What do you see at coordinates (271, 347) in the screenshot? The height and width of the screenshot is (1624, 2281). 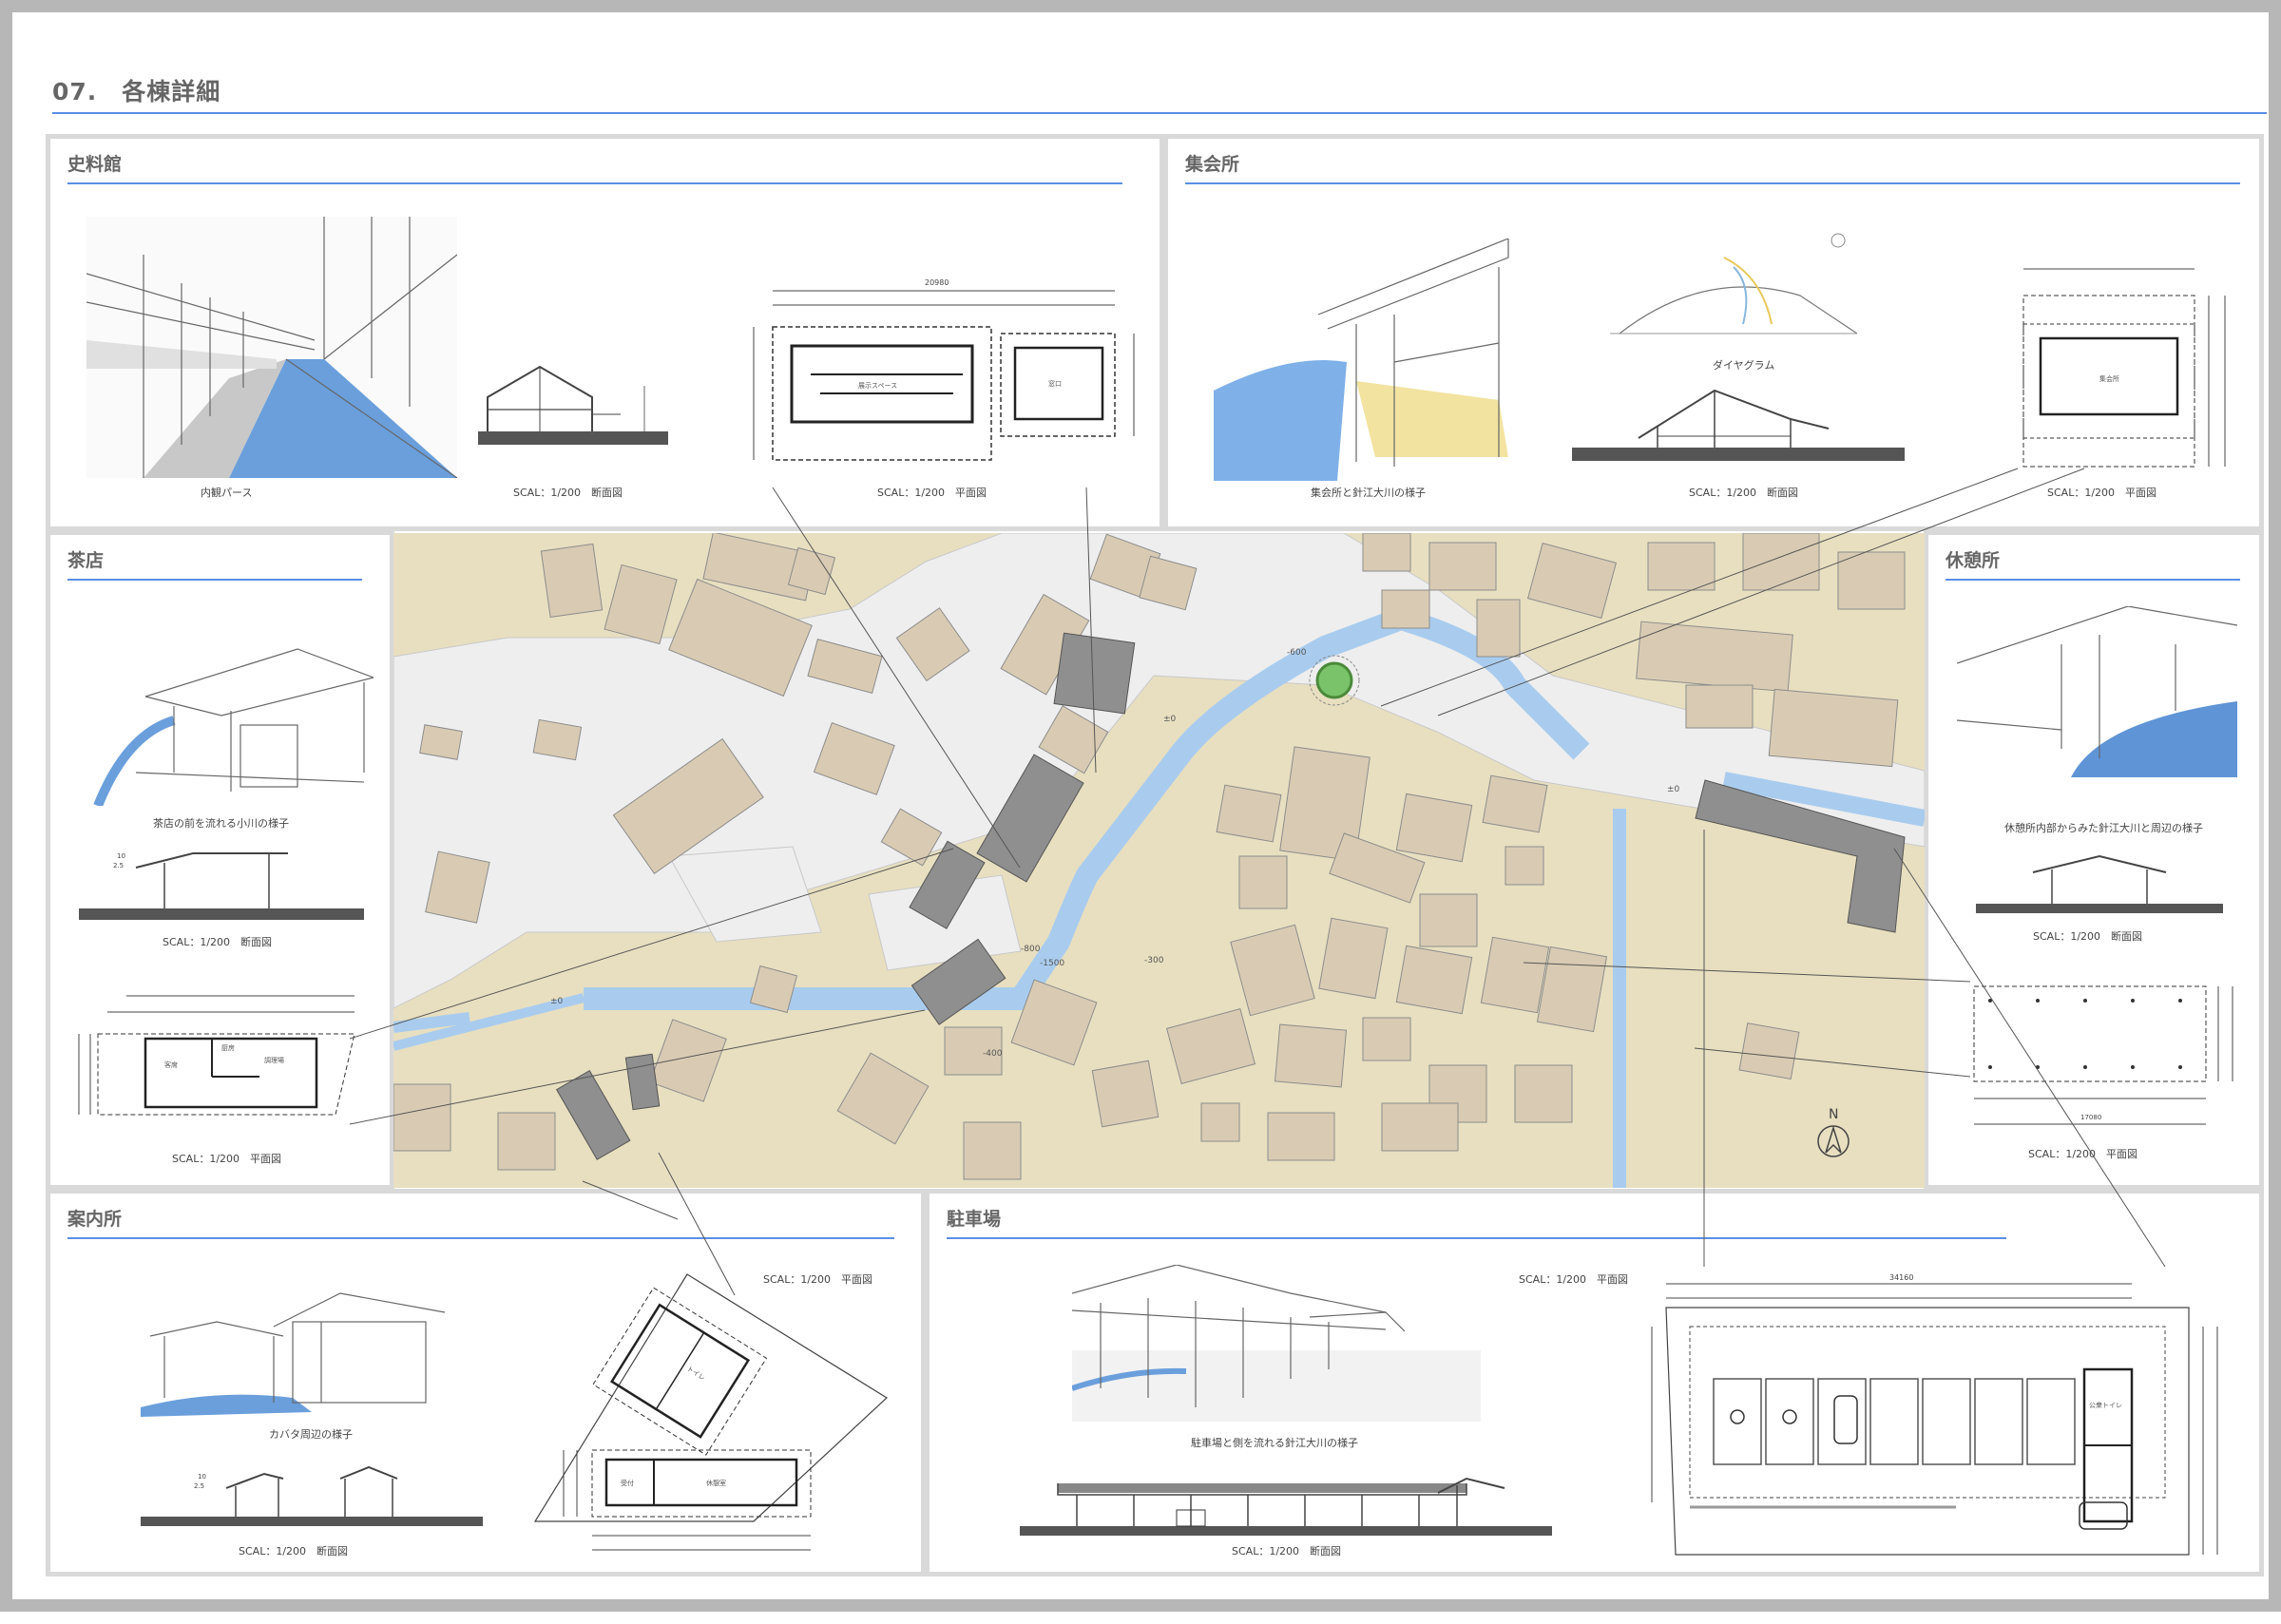 I see `interior-perspective-sketch` at bounding box center [271, 347].